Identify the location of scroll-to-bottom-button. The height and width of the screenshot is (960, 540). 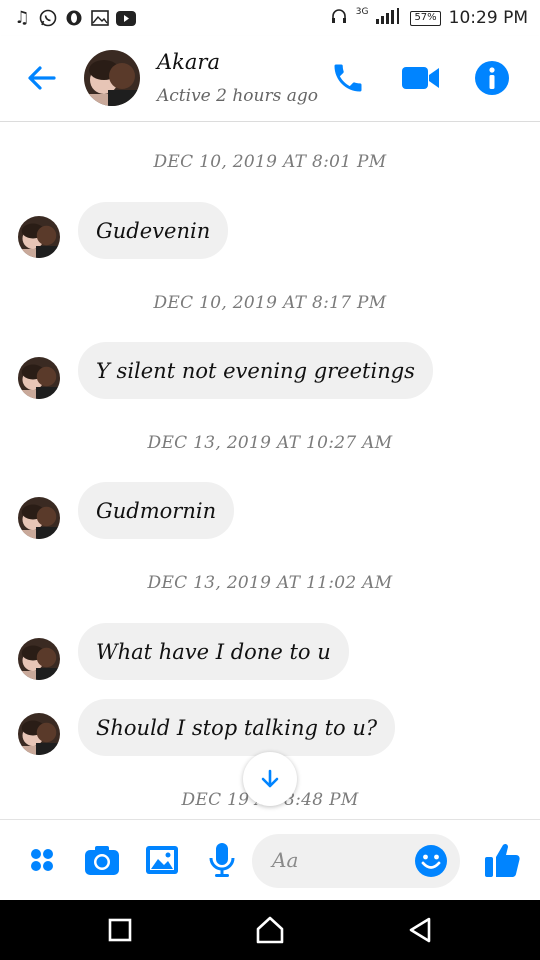
(270, 779).